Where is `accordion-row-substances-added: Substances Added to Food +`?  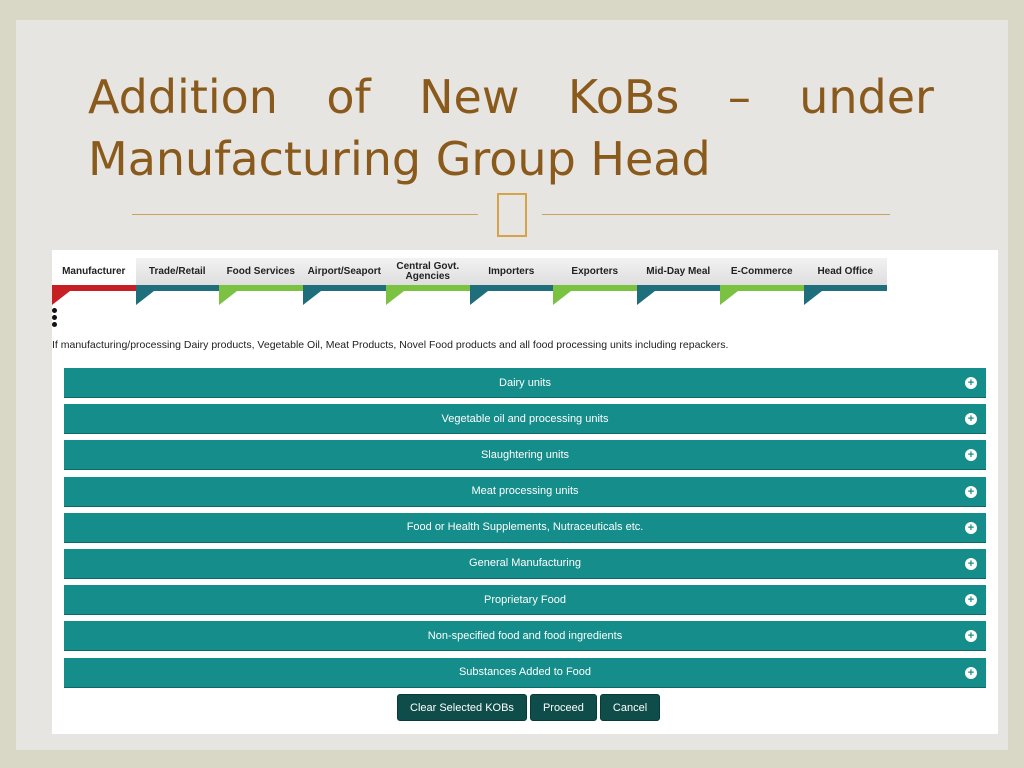
accordion-row-substances-added: Substances Added to Food + is located at coordinates (525, 672).